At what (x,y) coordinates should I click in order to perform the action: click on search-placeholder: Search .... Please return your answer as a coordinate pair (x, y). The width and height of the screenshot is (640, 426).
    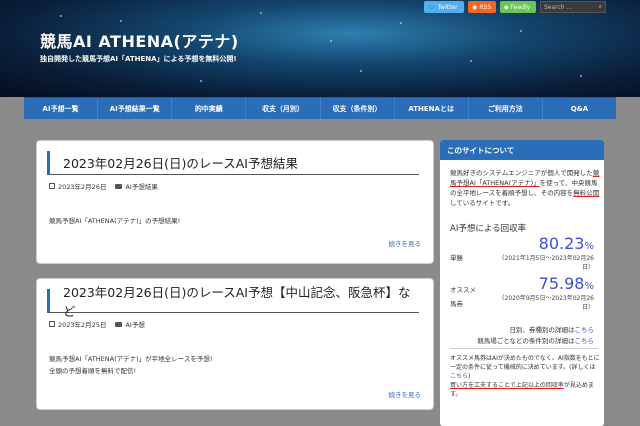
    Looking at the image, I should click on (558, 7).